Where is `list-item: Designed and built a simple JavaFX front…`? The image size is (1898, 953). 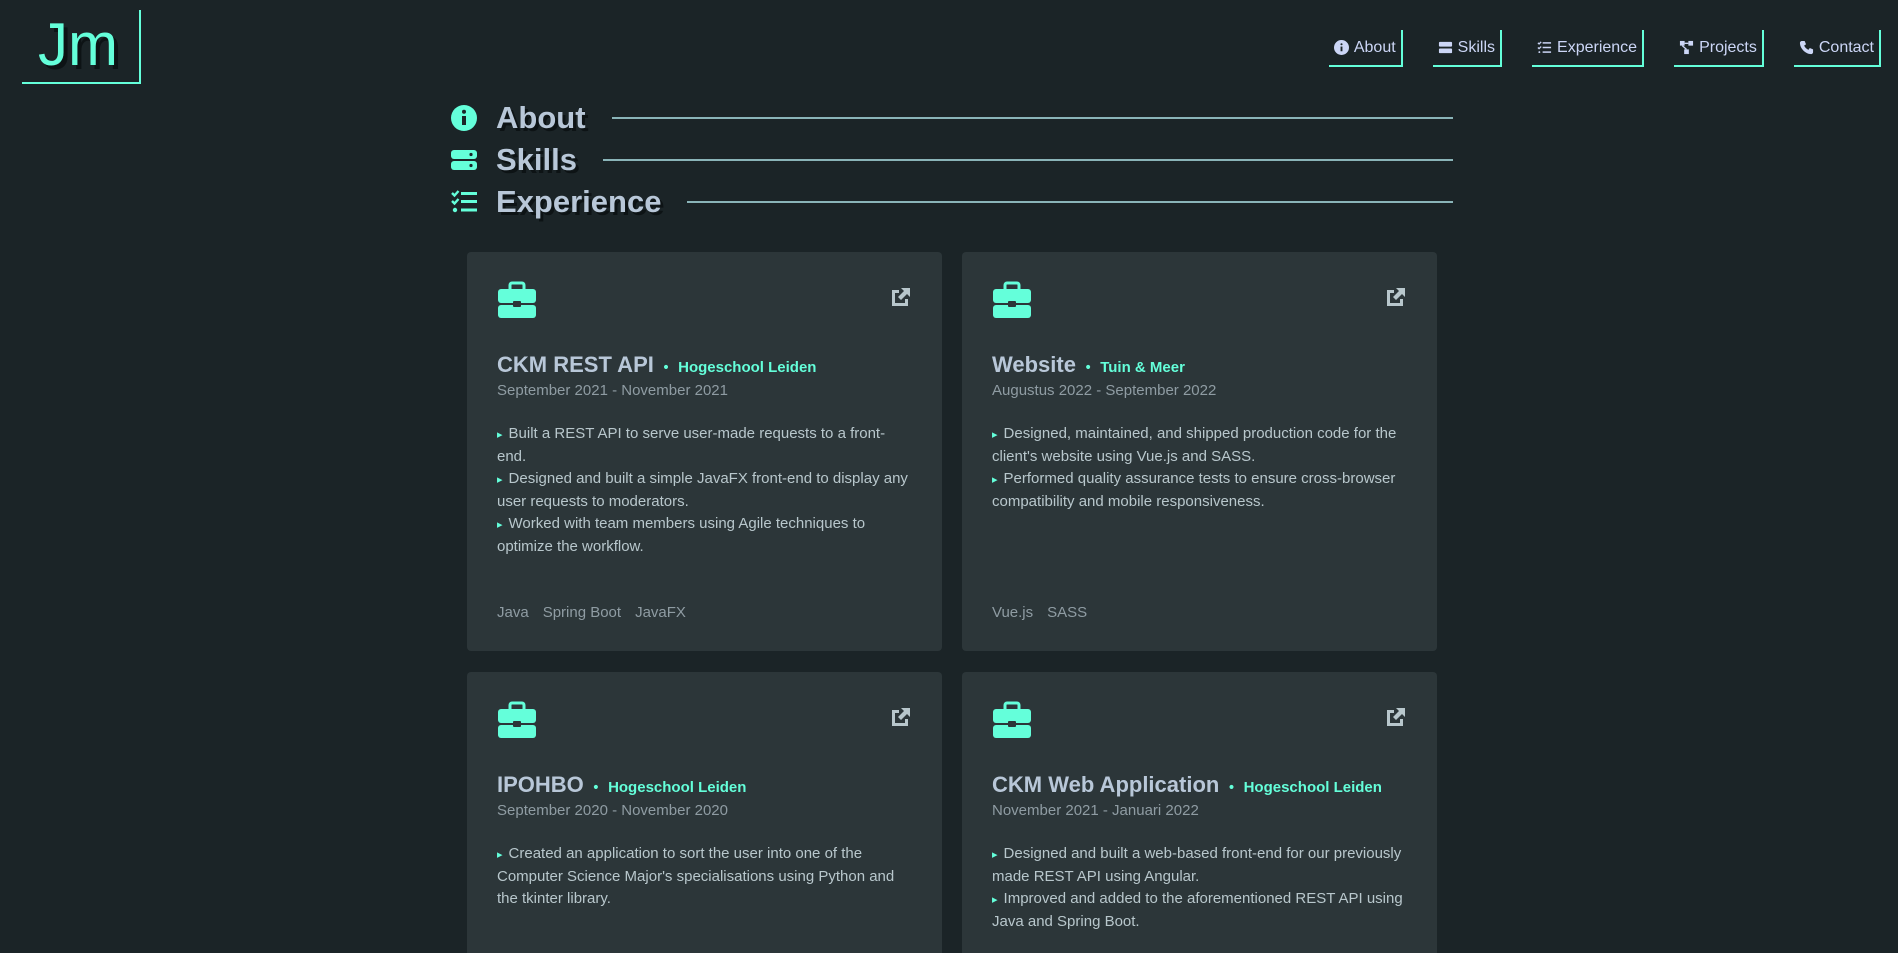
list-item: Designed and built a simple JavaFX front… is located at coordinates (704, 490).